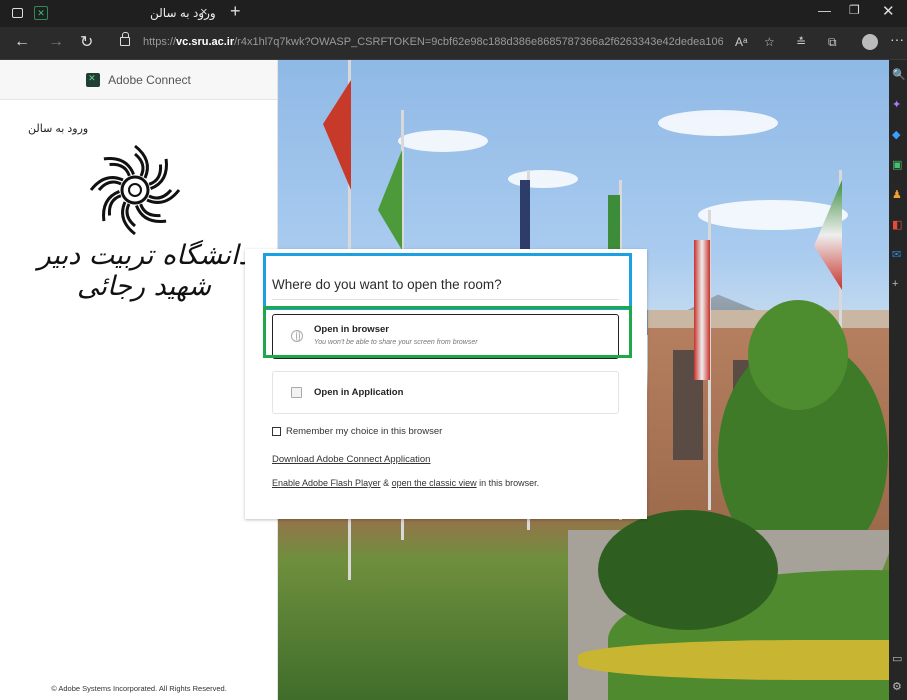  Describe the element at coordinates (897, 164) in the screenshot. I see `tools-icon: ▣` at that location.